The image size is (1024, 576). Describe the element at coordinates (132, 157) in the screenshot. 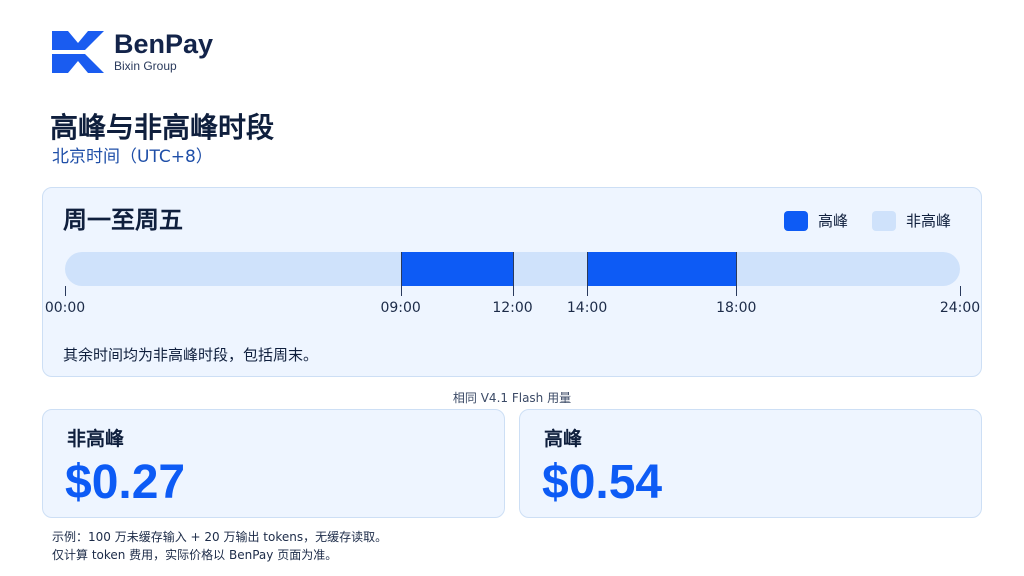

I see `page-subtitle: 北京时间（UTC+8）` at that location.